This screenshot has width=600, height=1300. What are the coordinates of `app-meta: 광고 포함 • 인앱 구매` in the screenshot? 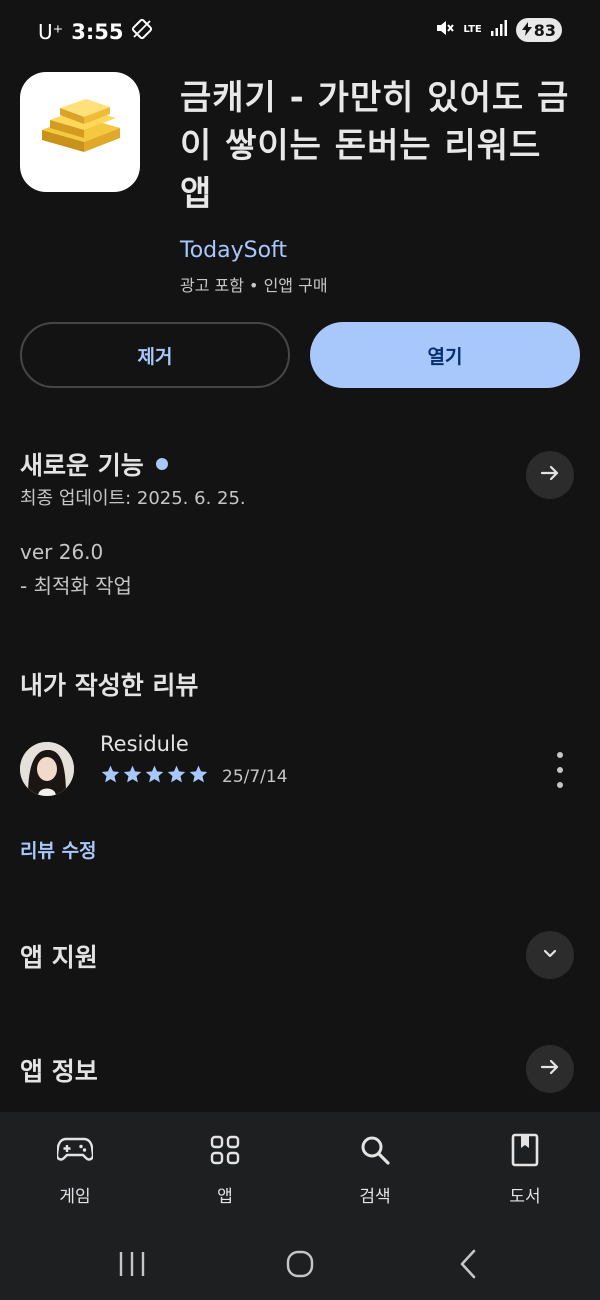 It's located at (254, 285).